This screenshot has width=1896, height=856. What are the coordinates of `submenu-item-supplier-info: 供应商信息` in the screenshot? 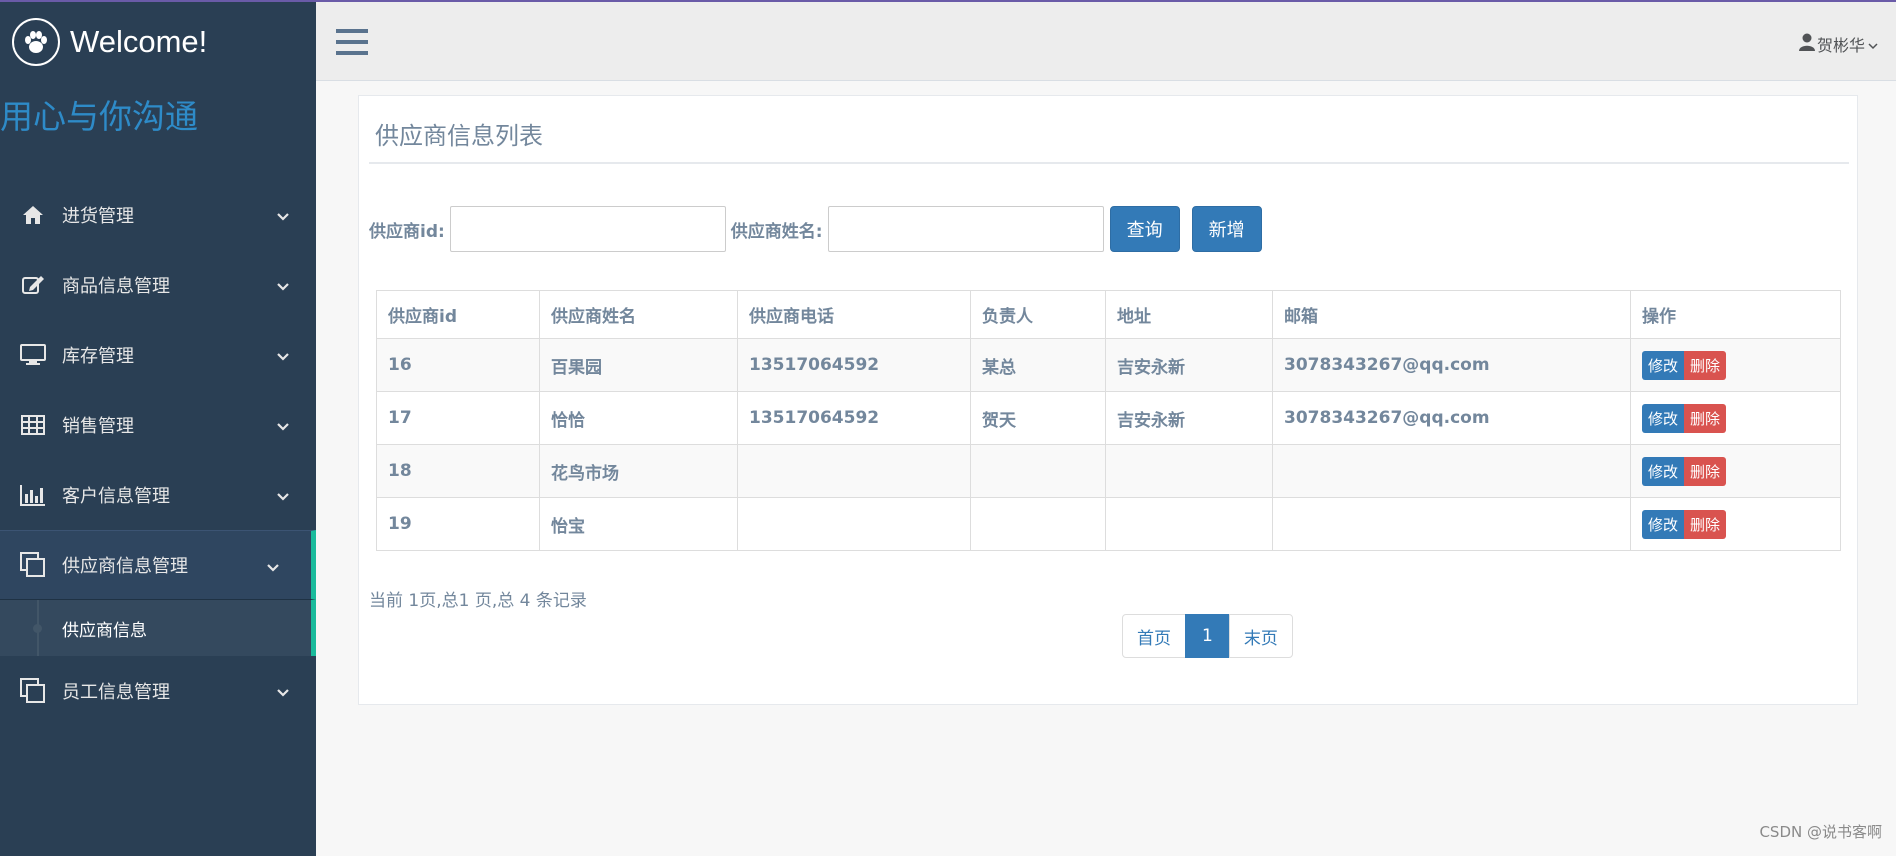 It's located at (158, 628).